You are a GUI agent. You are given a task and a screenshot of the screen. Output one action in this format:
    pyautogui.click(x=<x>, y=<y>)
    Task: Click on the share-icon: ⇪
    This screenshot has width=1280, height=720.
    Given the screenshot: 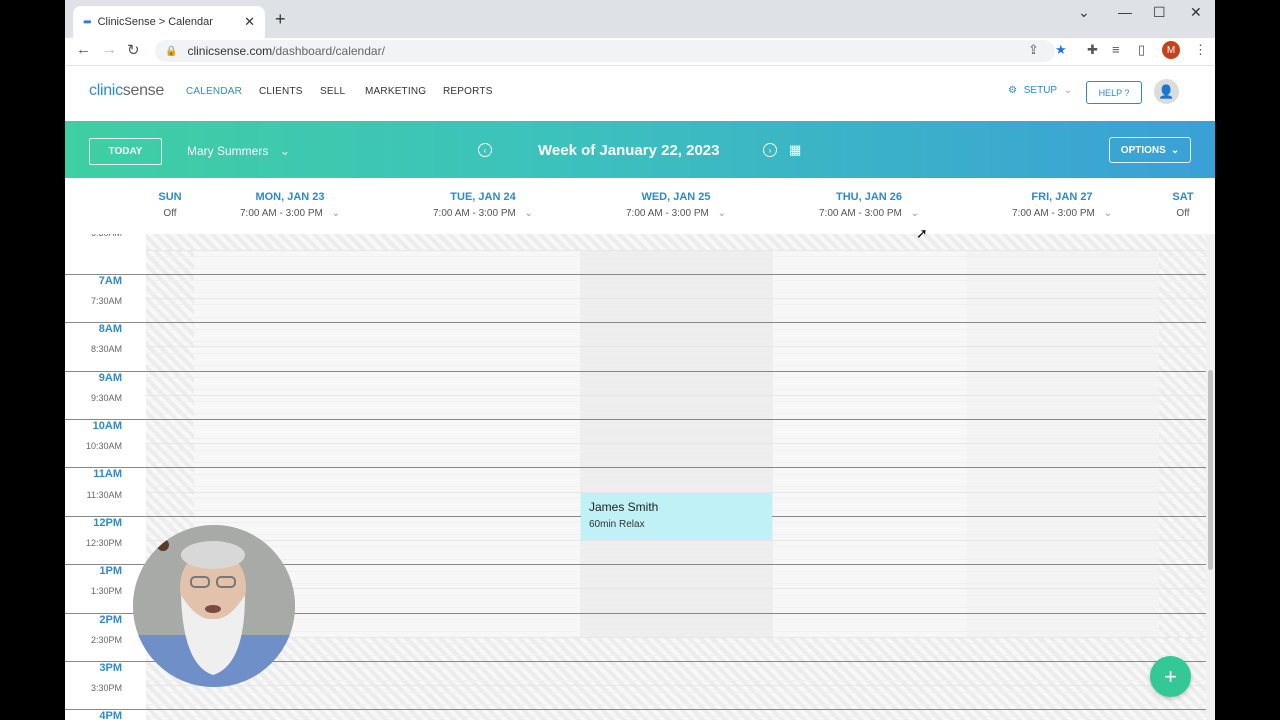 What is the action you would take?
    pyautogui.click(x=1033, y=50)
    